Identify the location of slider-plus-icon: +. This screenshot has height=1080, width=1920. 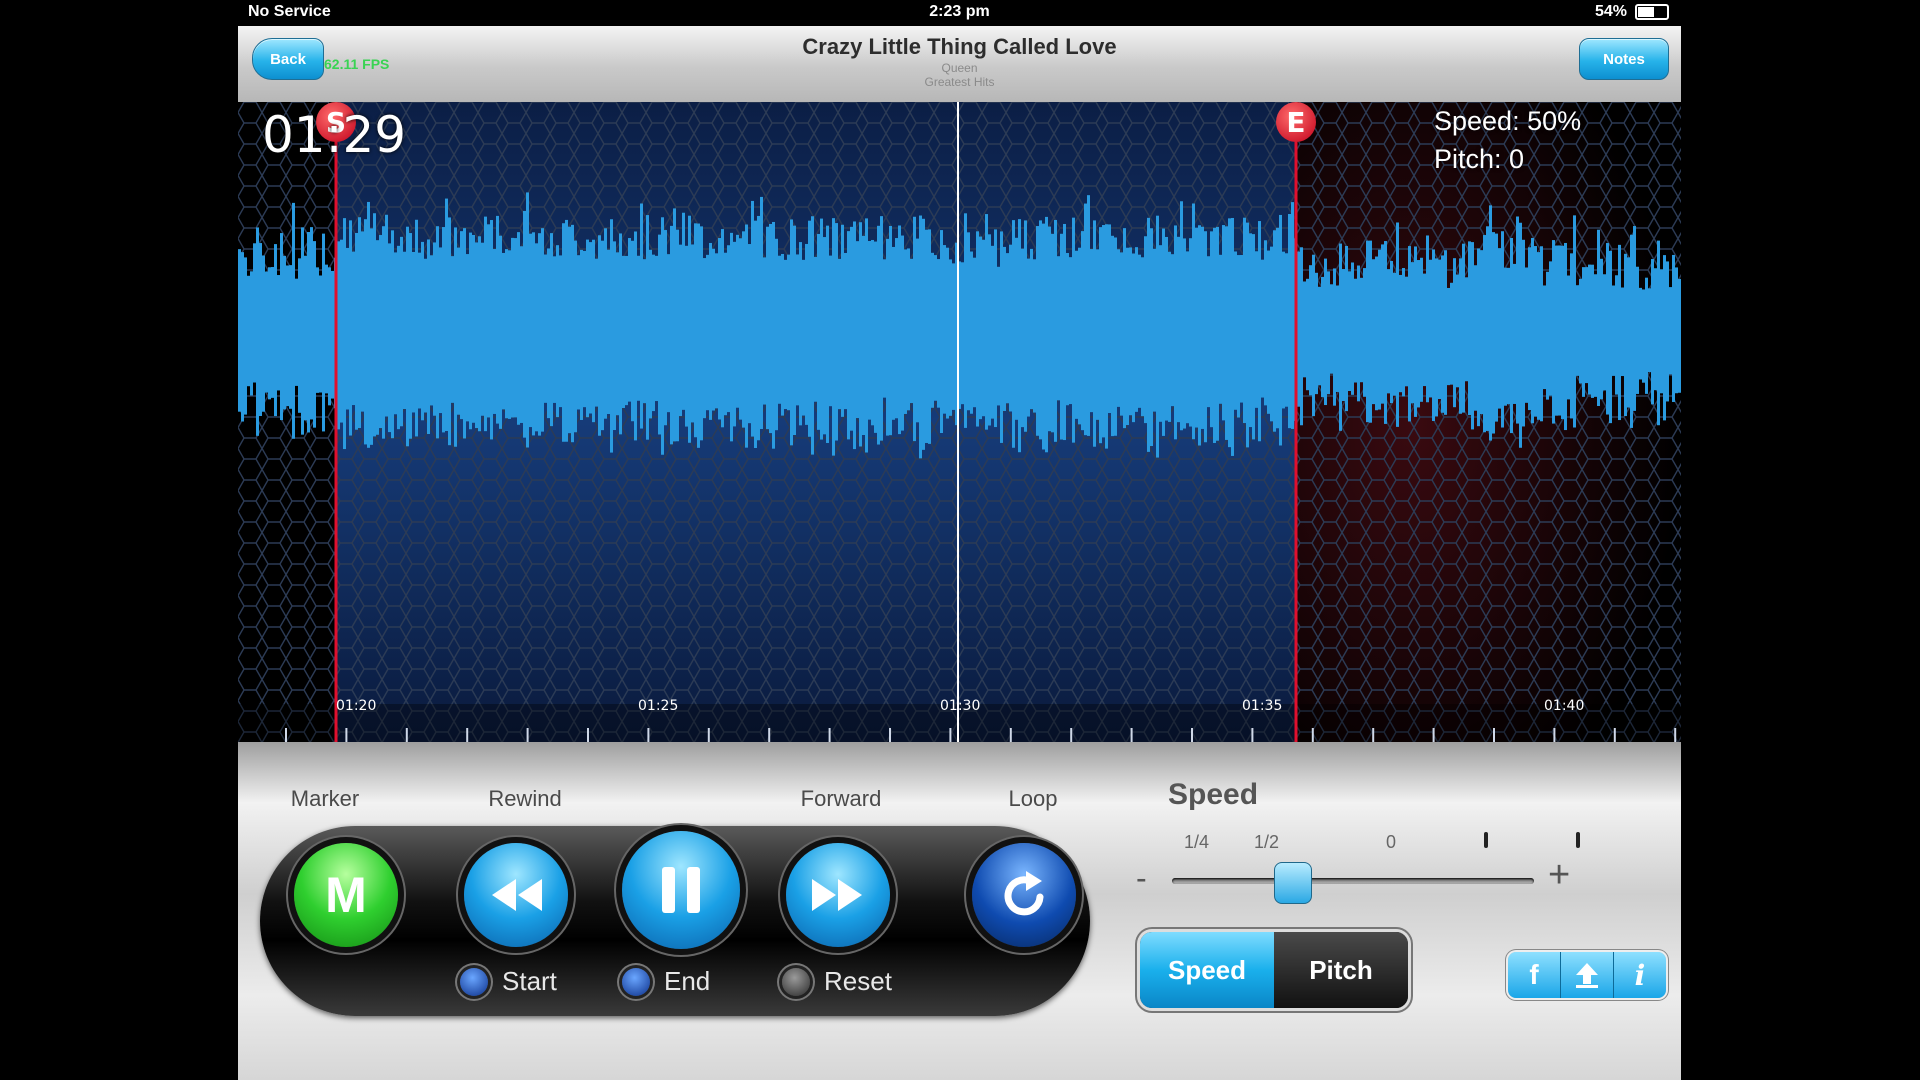
(1559, 875).